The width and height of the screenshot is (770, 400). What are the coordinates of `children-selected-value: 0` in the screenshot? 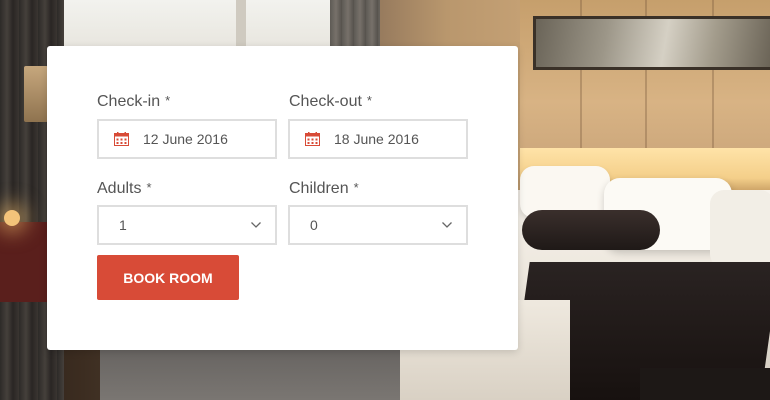 It's located at (314, 225).